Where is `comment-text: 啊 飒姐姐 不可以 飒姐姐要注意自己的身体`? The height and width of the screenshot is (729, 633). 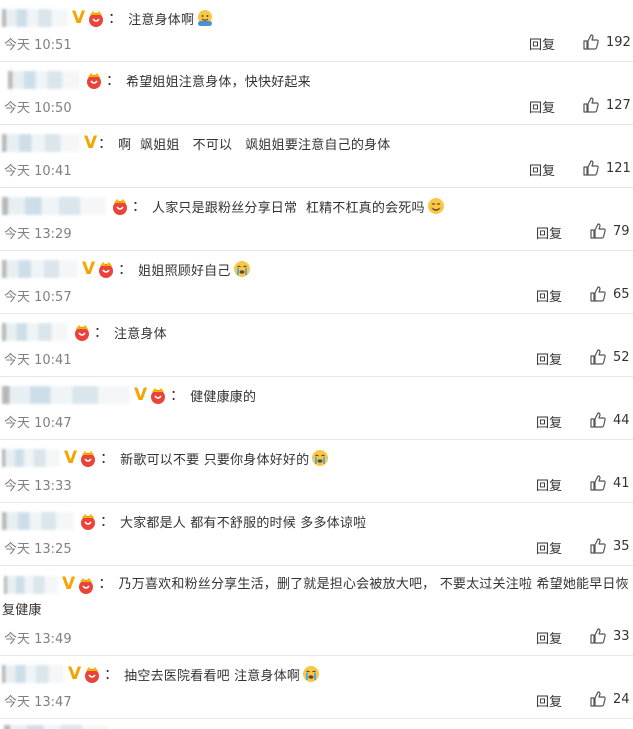
comment-text: 啊 飒姐姐 不可以 飒姐姐要注意自己的身体 is located at coordinates (254, 145).